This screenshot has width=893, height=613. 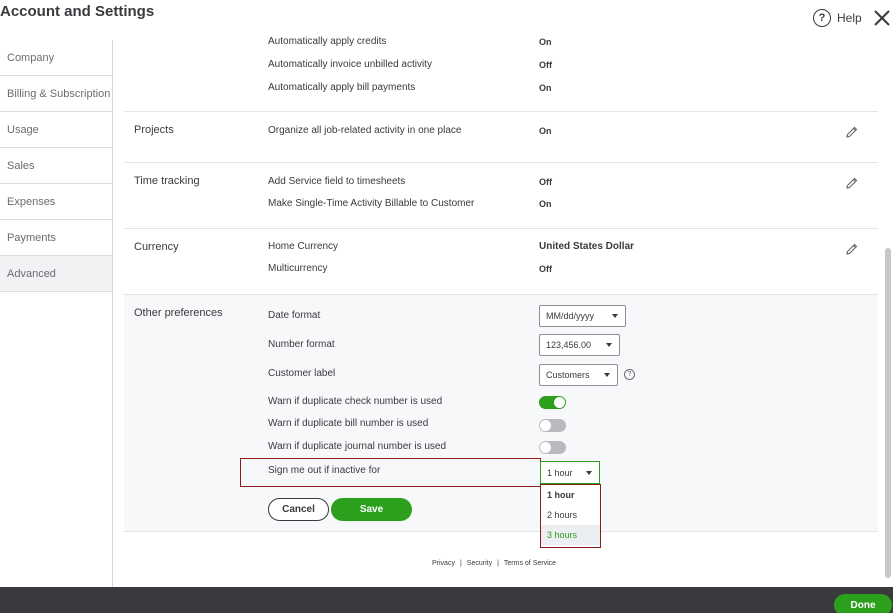 What do you see at coordinates (342, 87) in the screenshot?
I see `row-label: Automatically apply bill payments` at bounding box center [342, 87].